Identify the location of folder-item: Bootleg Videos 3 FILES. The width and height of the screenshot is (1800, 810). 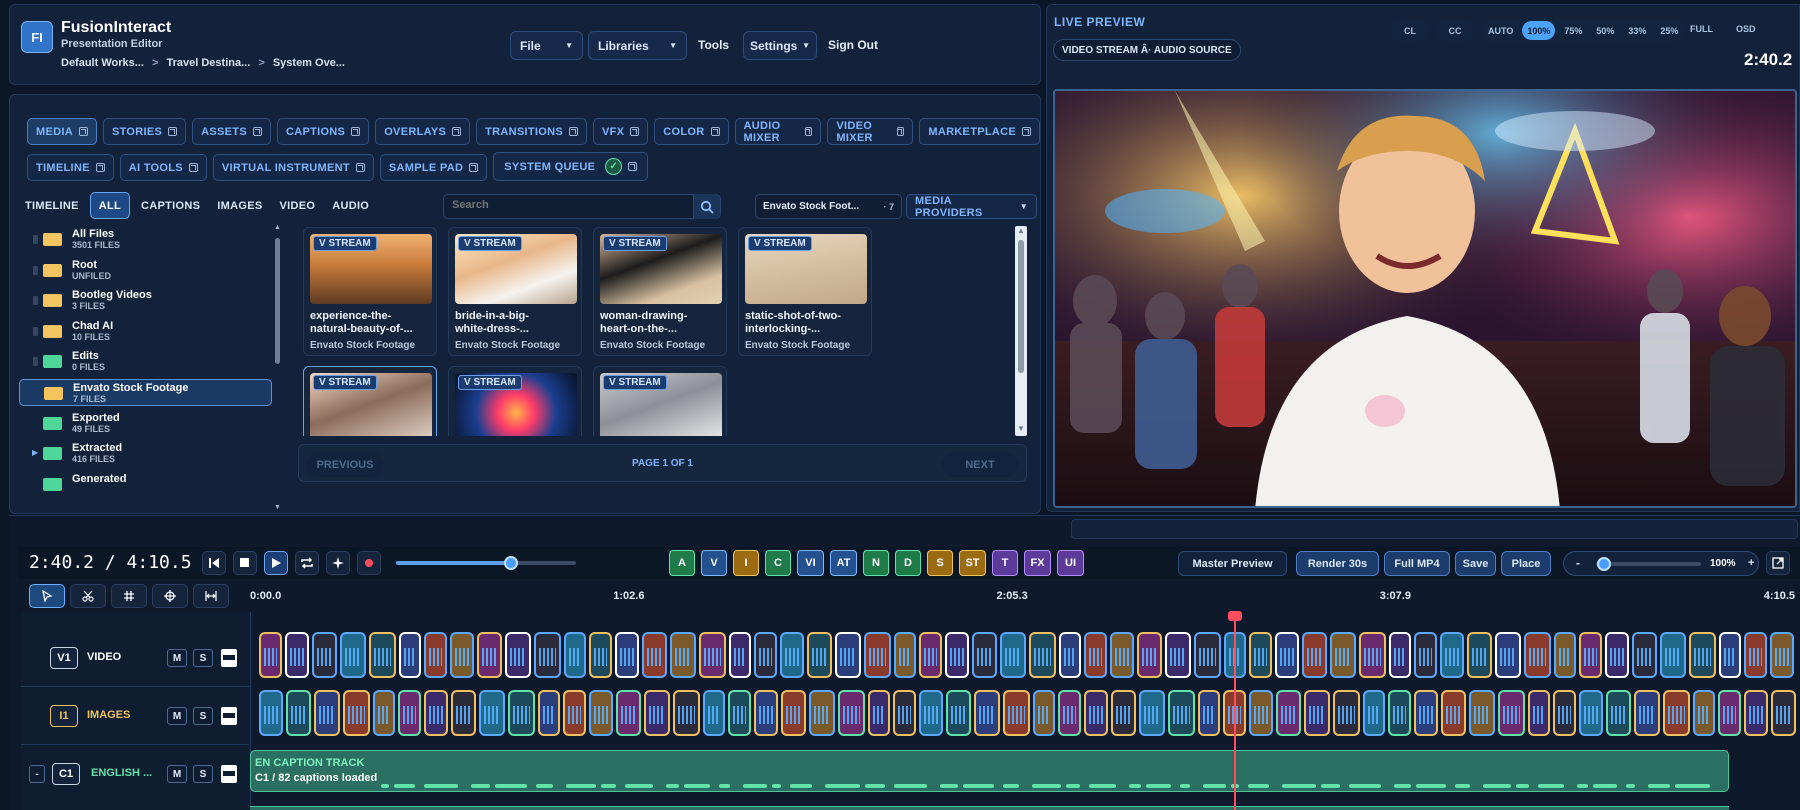
(145, 300).